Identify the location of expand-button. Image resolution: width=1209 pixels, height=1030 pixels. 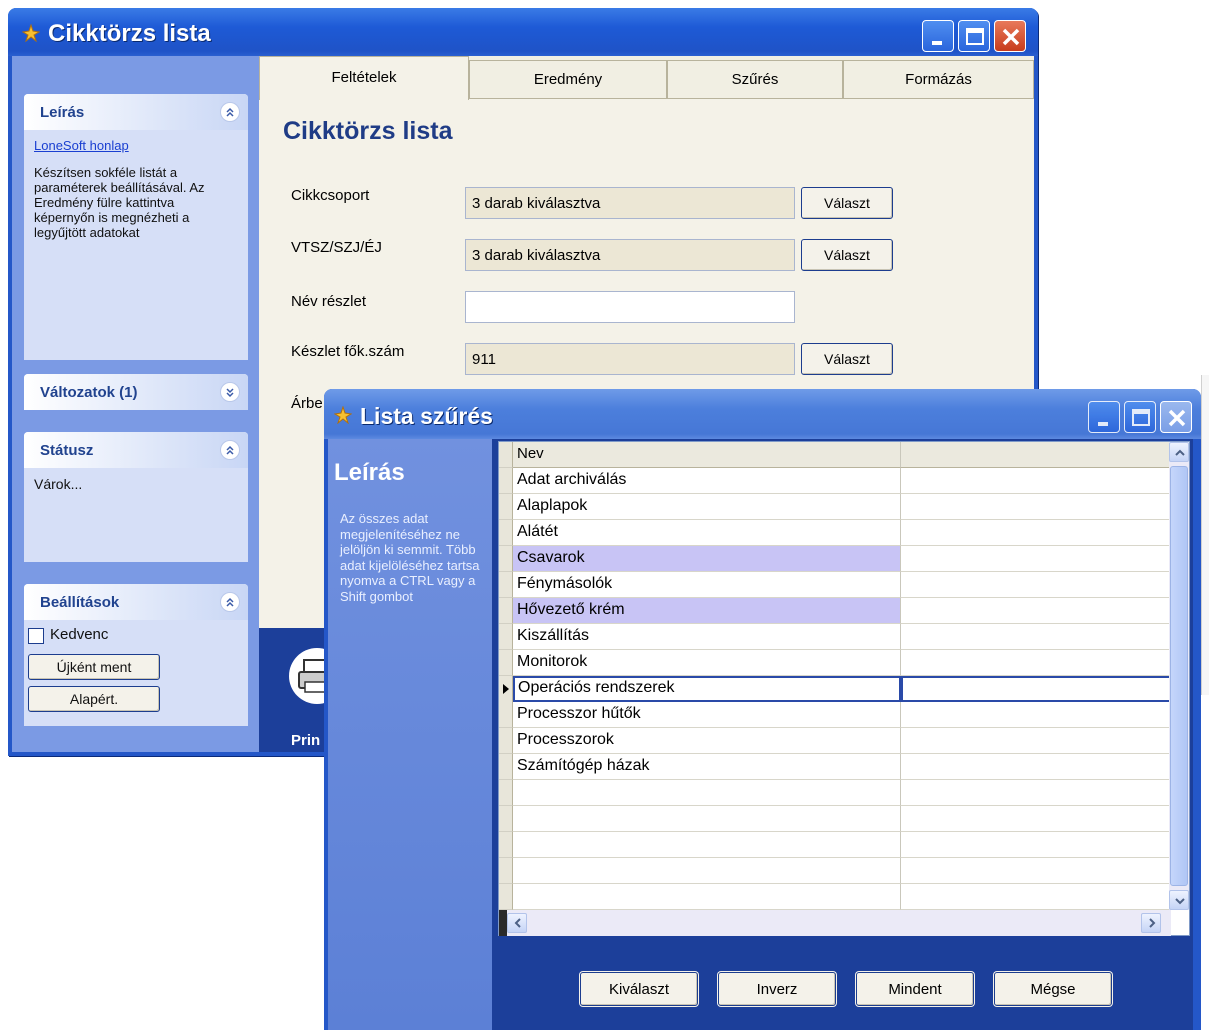
(230, 392).